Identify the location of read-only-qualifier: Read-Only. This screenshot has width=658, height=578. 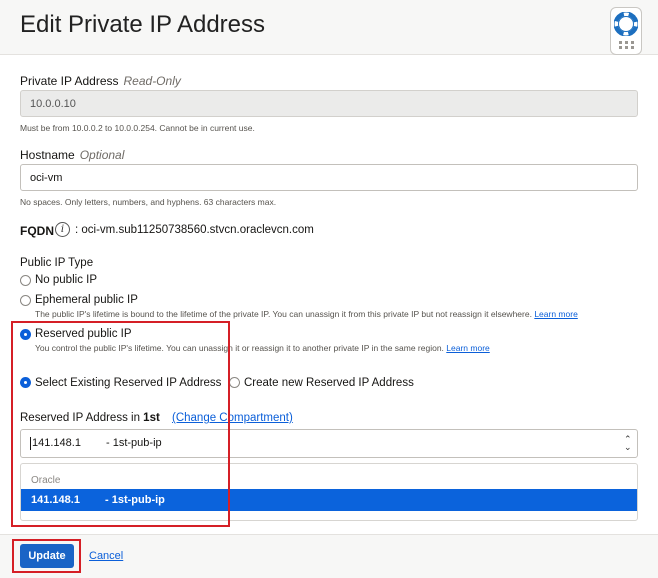
(152, 81).